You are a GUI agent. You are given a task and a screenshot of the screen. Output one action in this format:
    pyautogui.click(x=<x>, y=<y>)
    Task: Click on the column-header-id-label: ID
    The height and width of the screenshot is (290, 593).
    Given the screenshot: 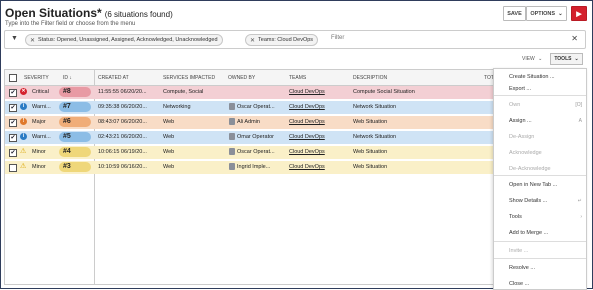 What is the action you would take?
    pyautogui.click(x=65, y=78)
    